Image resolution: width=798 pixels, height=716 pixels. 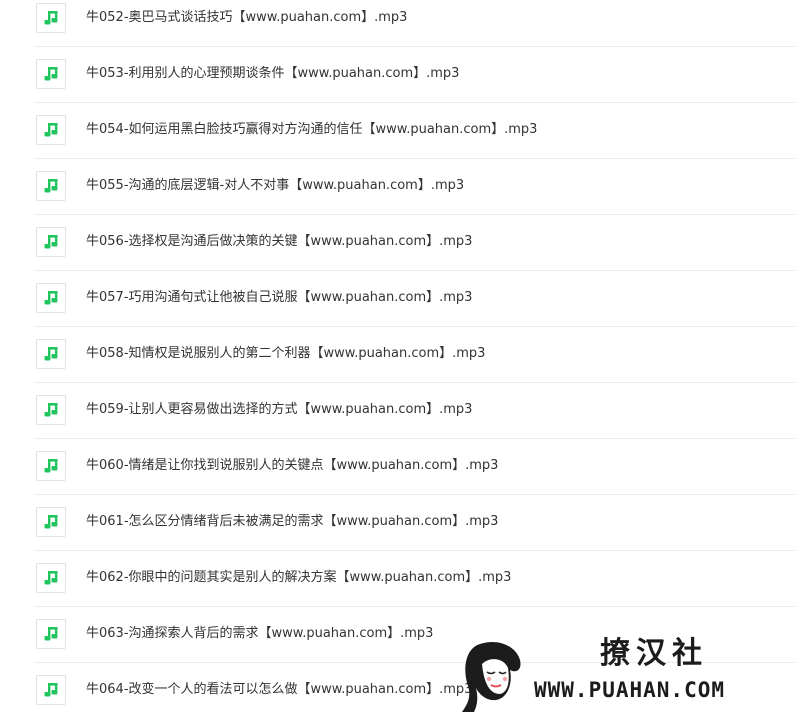 What do you see at coordinates (275, 186) in the screenshot?
I see `file-name: 牛055-沟通的底层逻辑-对人不对事【www.puahan.com】.mp3` at bounding box center [275, 186].